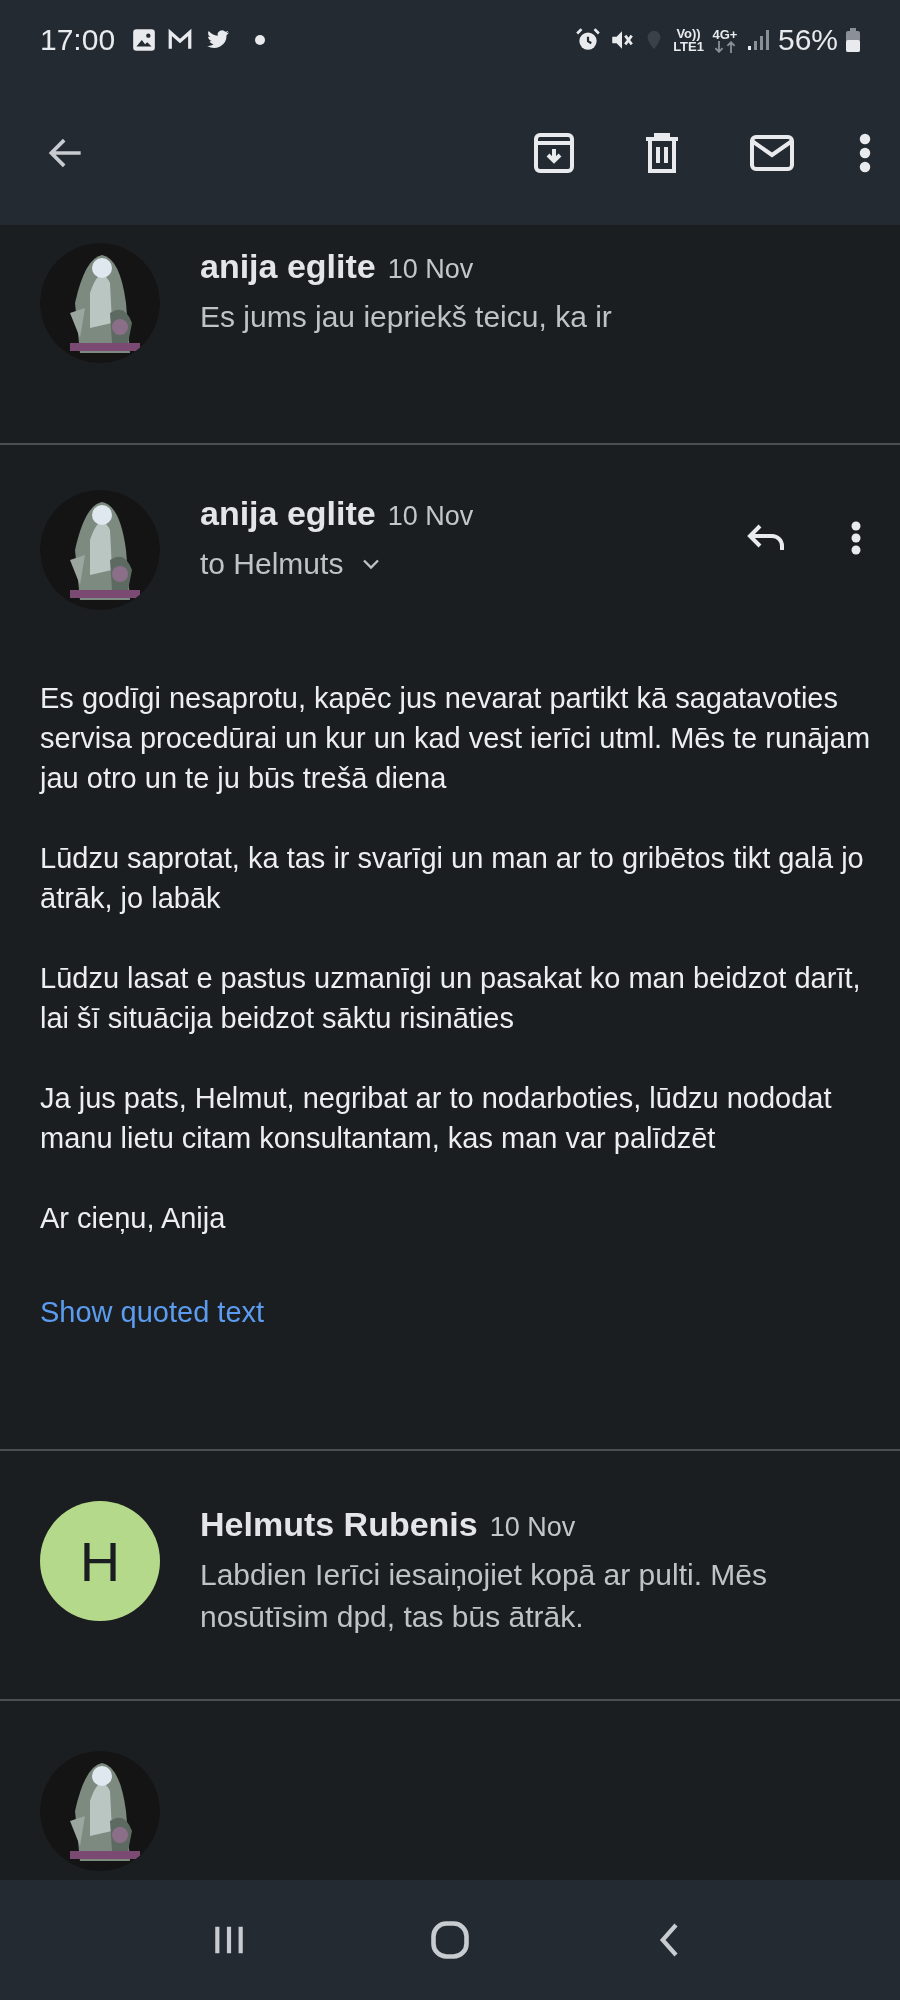  Describe the element at coordinates (436, 1118) in the screenshot. I see `message-paragraph: Ja jus pats, Helmut, negribat ar to nodarboties, lūdzu nododat manu lietu citam konsultantam, kas man var palīdzēt` at that location.